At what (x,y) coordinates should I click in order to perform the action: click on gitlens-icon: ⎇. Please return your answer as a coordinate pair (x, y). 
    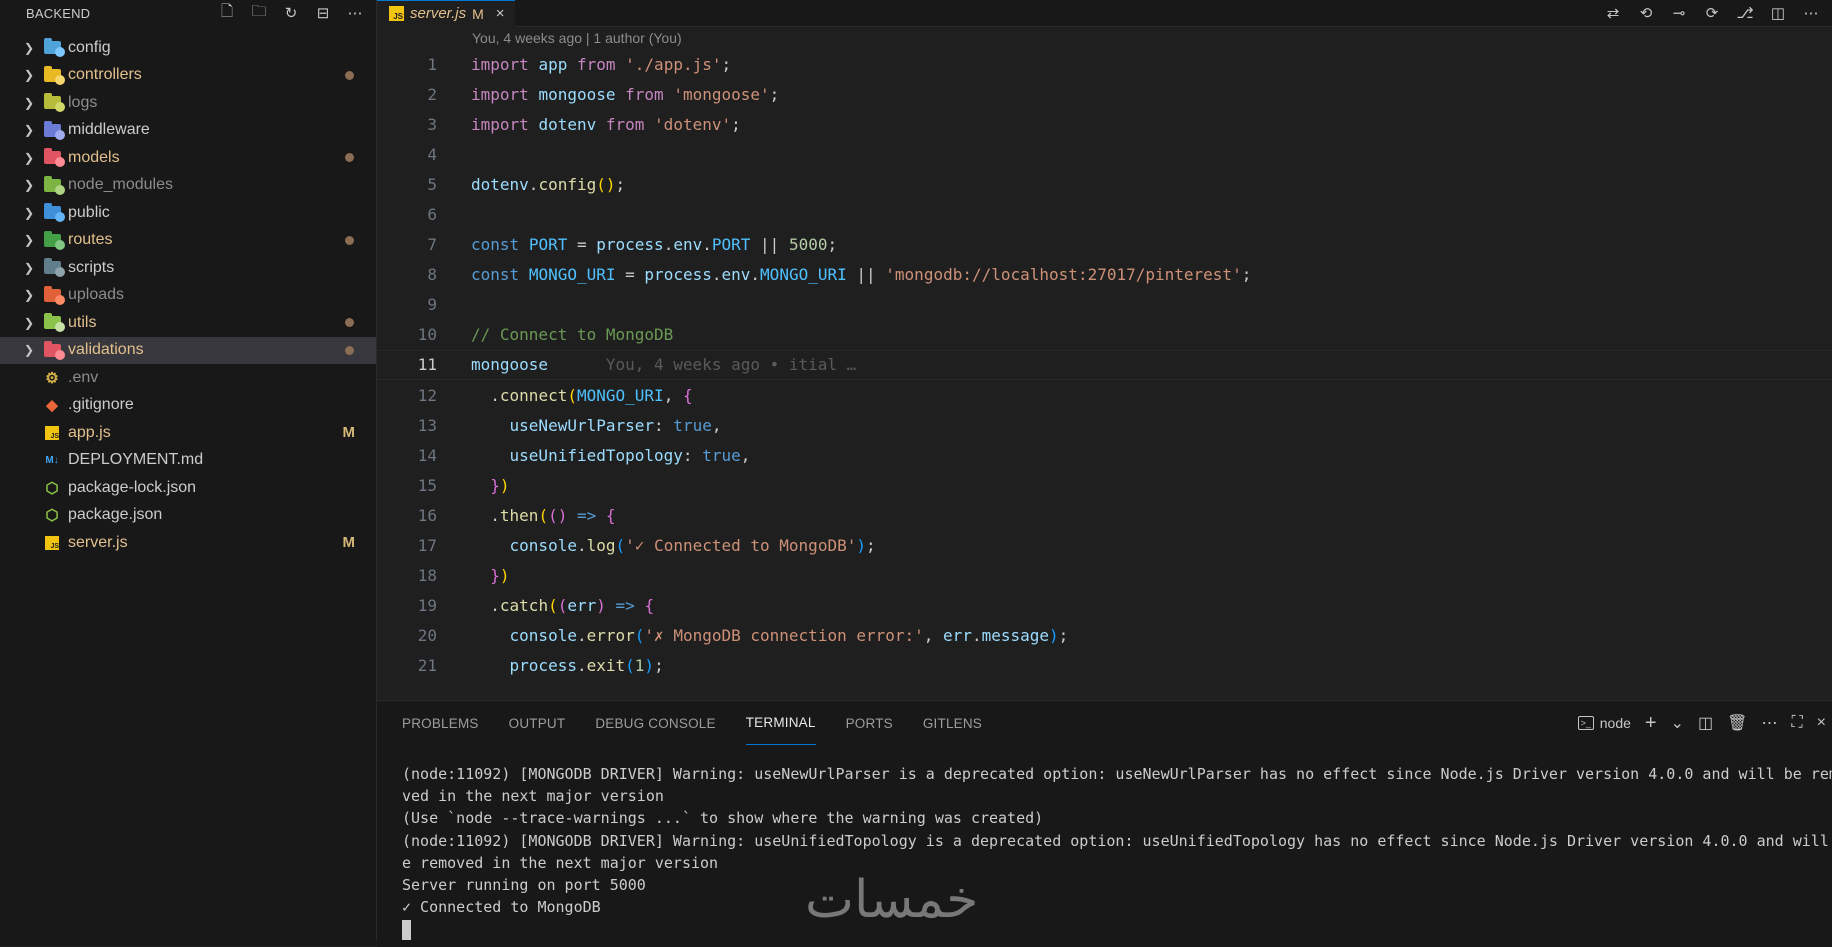
    Looking at the image, I should click on (1745, 13).